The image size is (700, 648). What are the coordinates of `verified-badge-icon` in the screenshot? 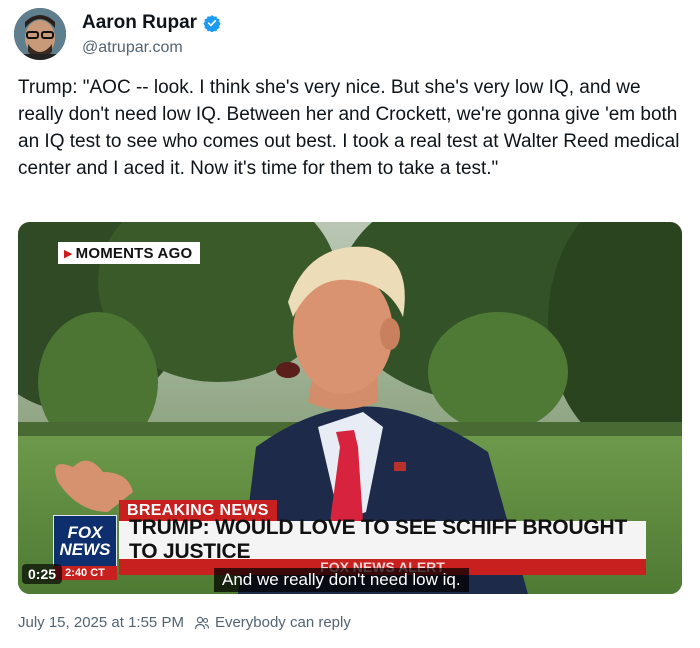 It's located at (212, 23).